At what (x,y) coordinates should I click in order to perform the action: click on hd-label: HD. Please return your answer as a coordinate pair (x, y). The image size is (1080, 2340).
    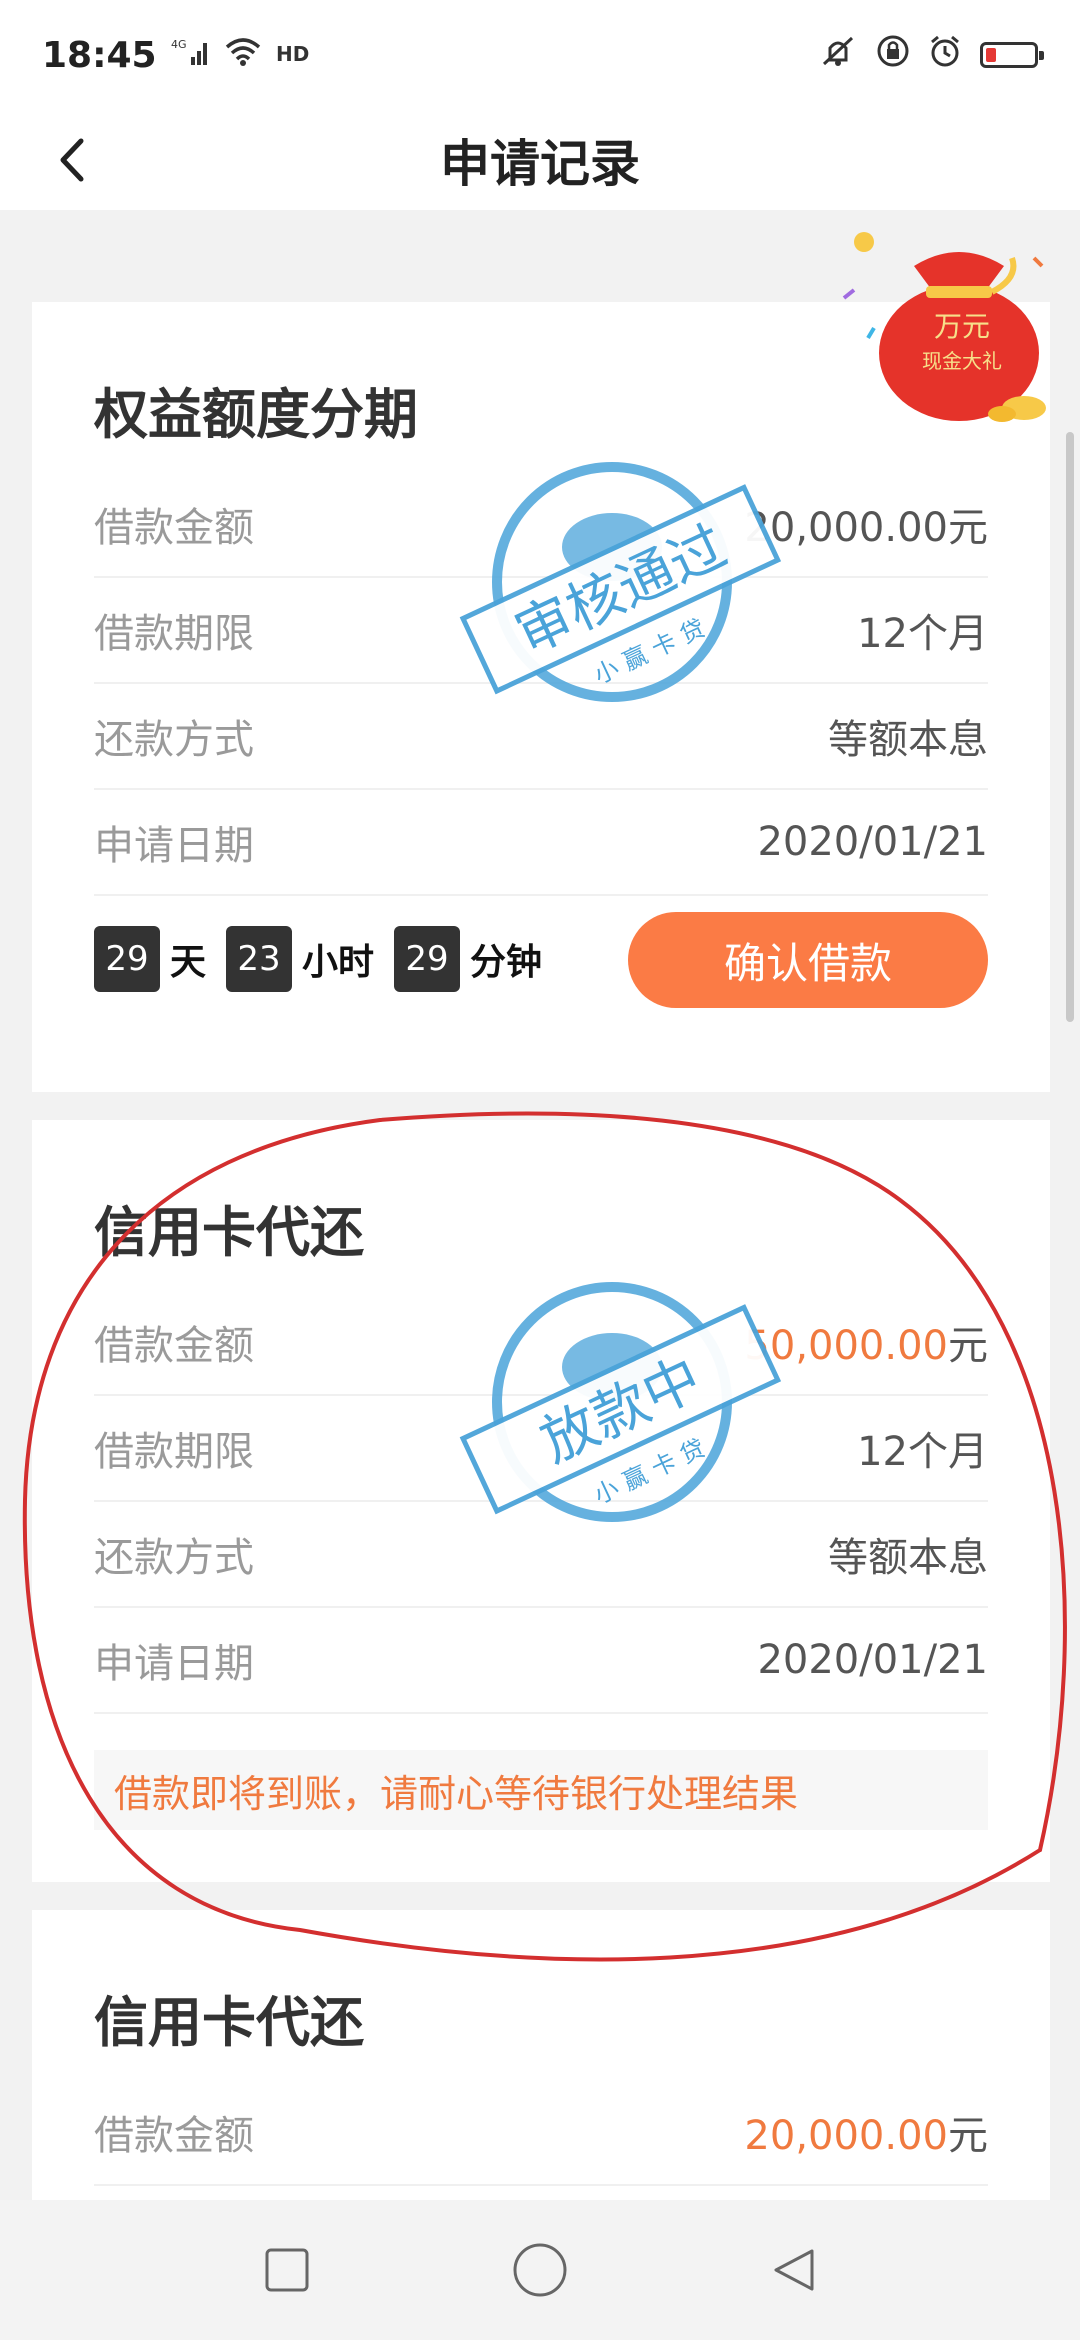
    Looking at the image, I should click on (292, 54).